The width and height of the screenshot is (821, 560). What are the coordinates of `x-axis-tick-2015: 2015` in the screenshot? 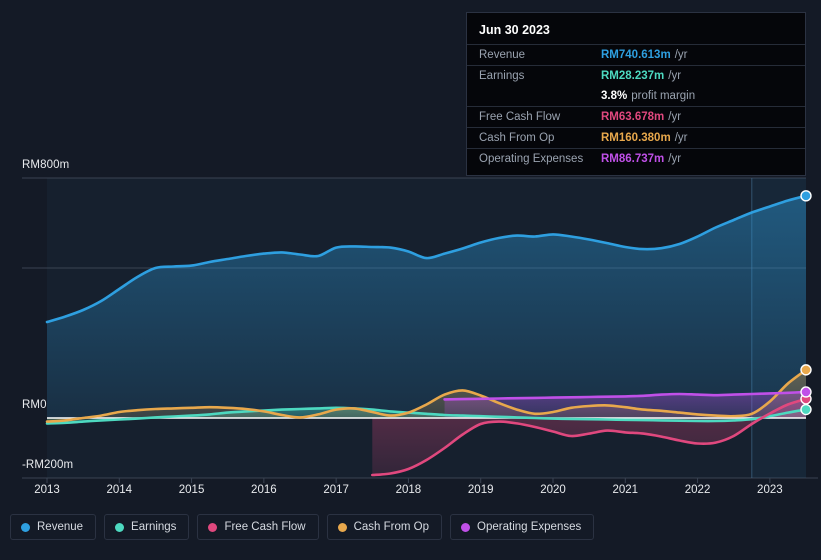 It's located at (191, 490).